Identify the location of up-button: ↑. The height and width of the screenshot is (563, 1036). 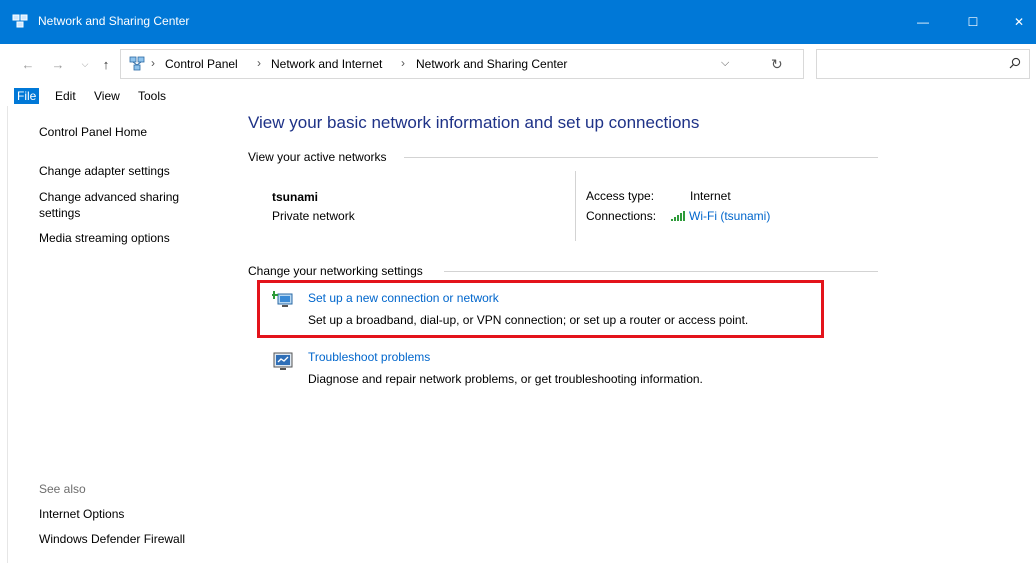
(106, 64).